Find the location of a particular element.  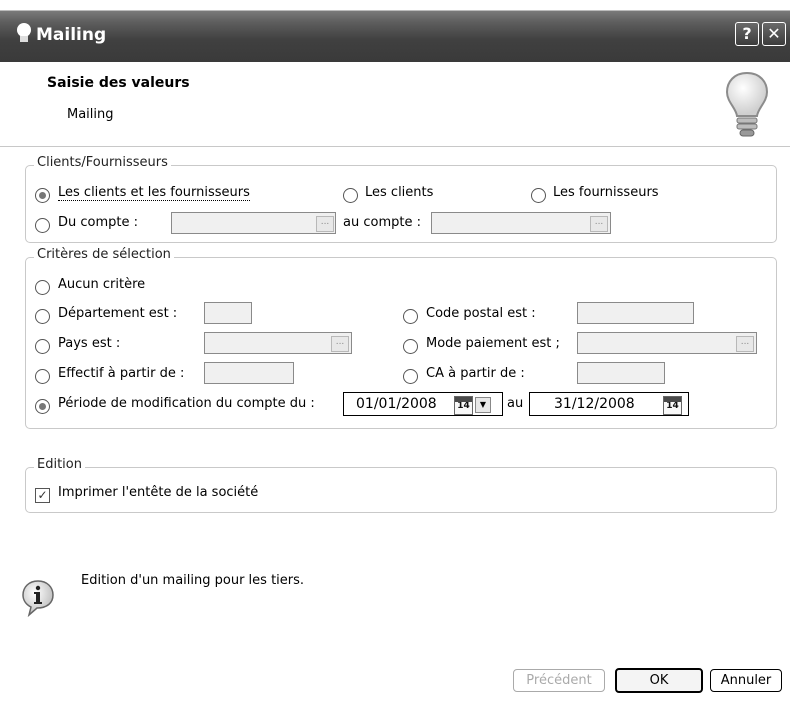

radio-label: Effectif à partir de : is located at coordinates (121, 373).